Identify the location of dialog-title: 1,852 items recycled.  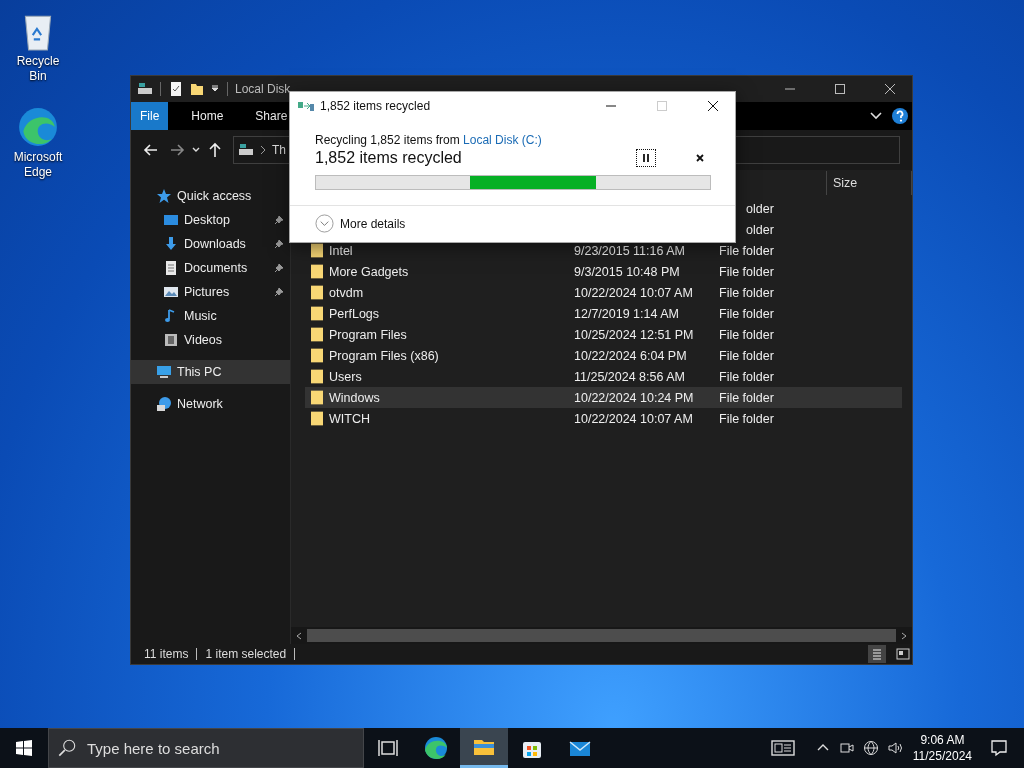
(375, 106).